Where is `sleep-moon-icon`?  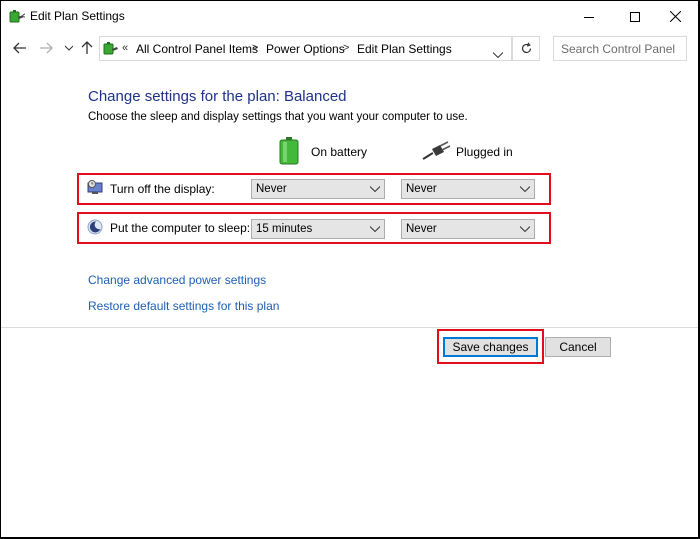 sleep-moon-icon is located at coordinates (95, 229).